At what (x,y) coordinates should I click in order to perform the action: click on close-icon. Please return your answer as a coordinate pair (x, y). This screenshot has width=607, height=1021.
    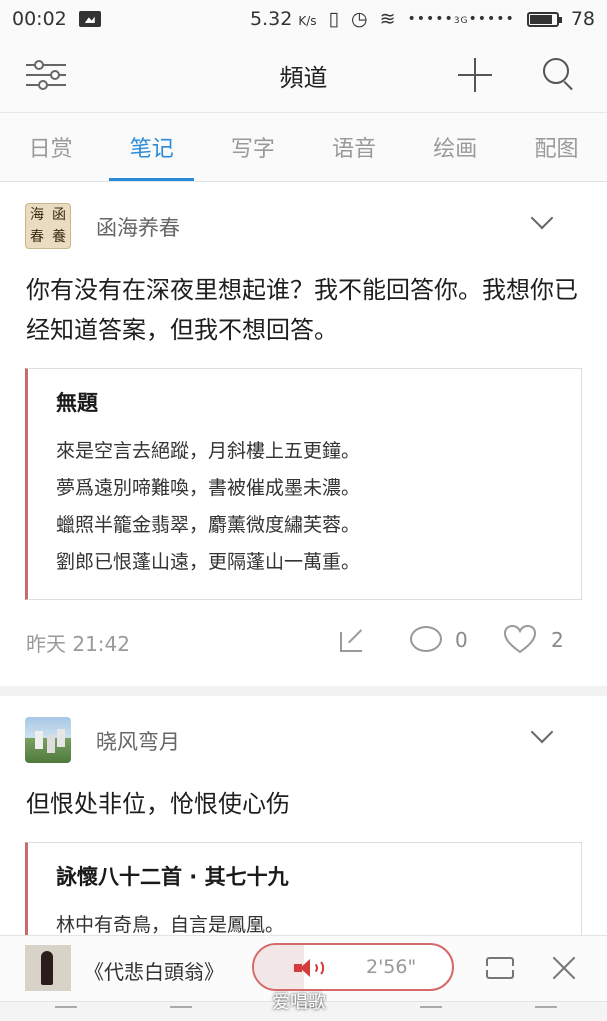
    Looking at the image, I should click on (564, 968).